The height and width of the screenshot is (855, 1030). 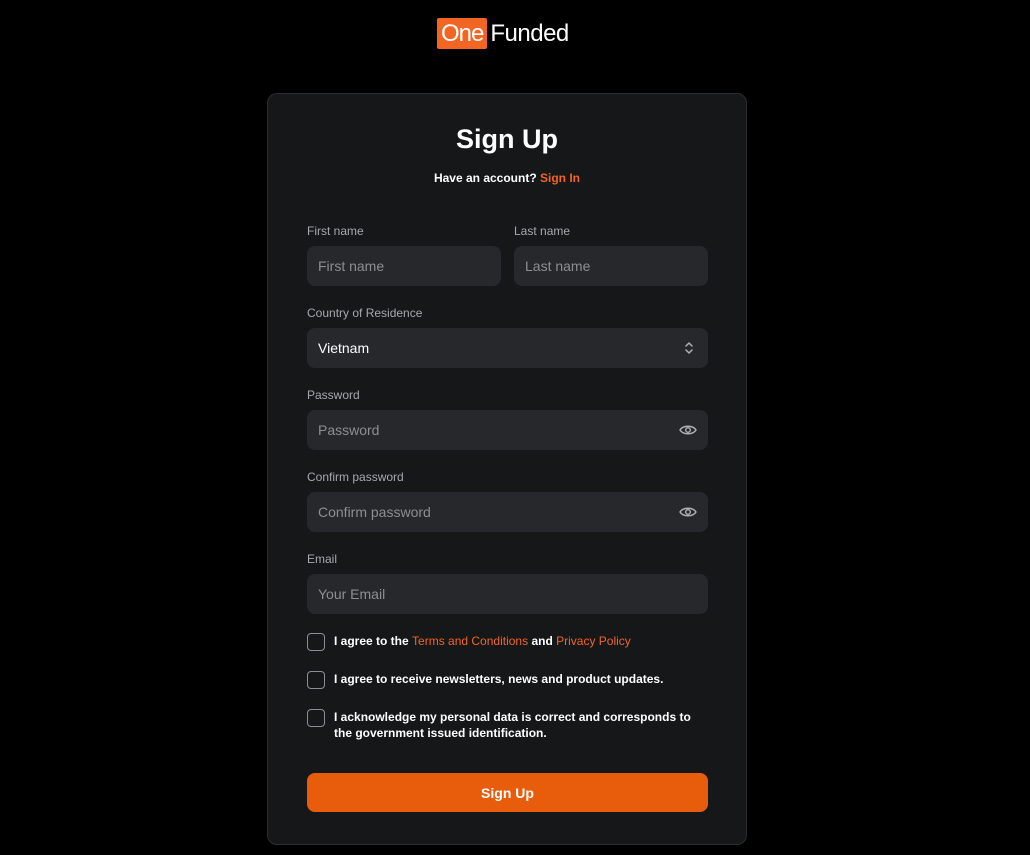 I want to click on country-label: Country of Residence, so click(x=365, y=313).